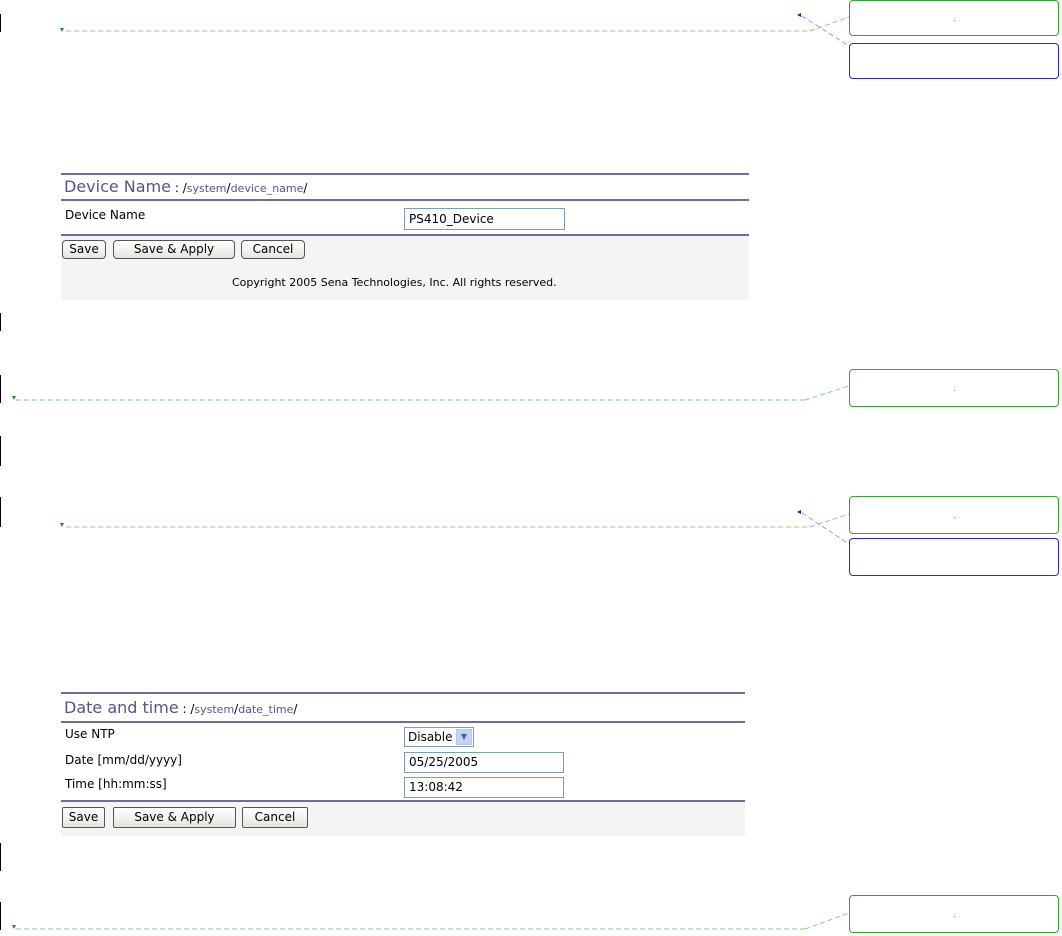  Describe the element at coordinates (464, 737) in the screenshot. I see `chevron-down-icon: ▼` at that location.